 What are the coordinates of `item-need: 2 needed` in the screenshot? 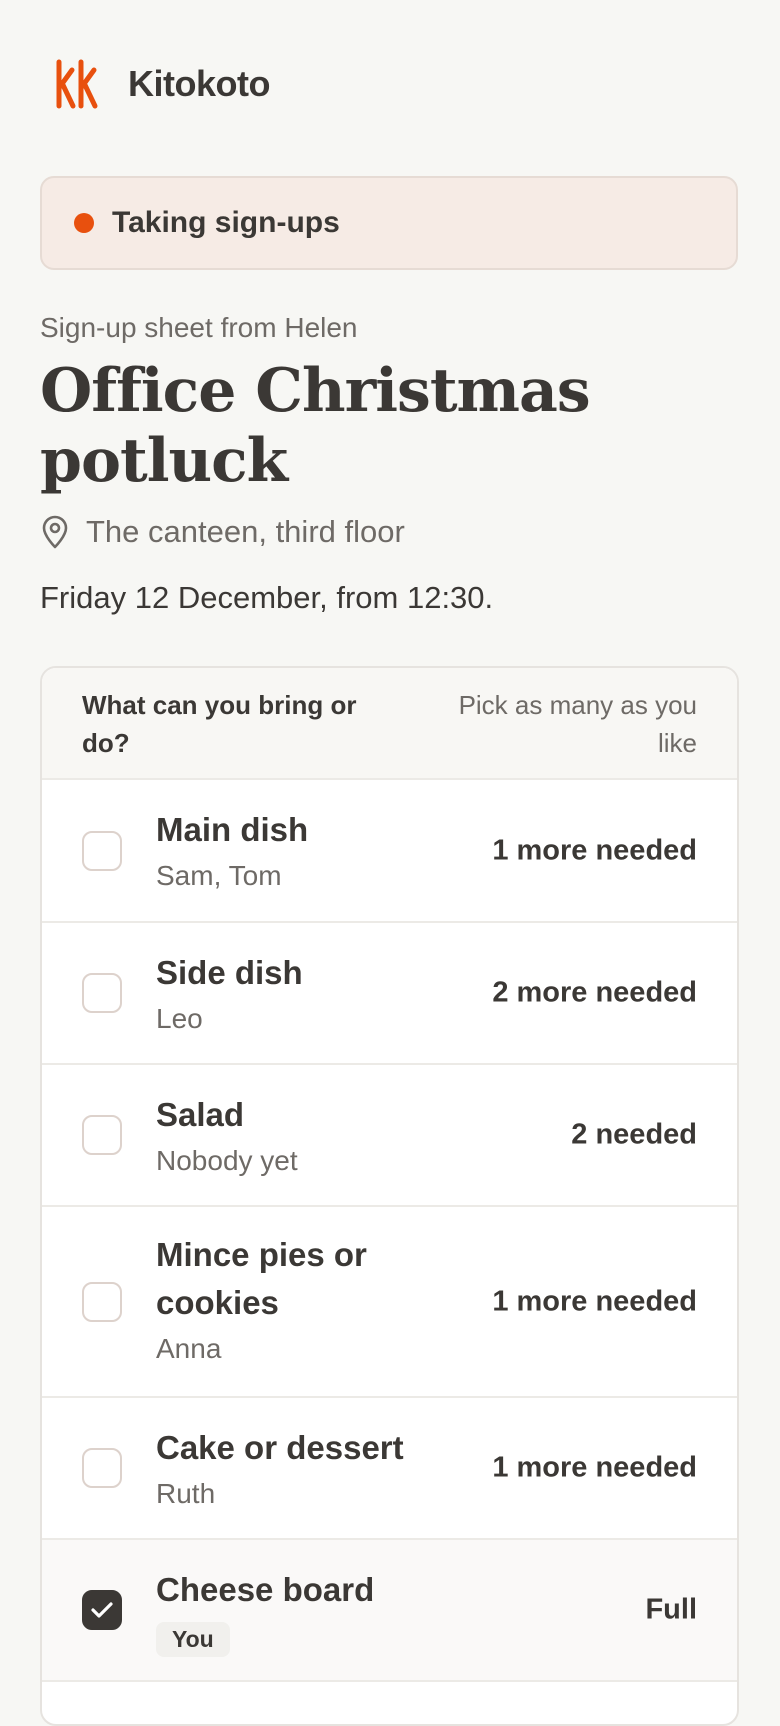 It's located at (634, 1134).